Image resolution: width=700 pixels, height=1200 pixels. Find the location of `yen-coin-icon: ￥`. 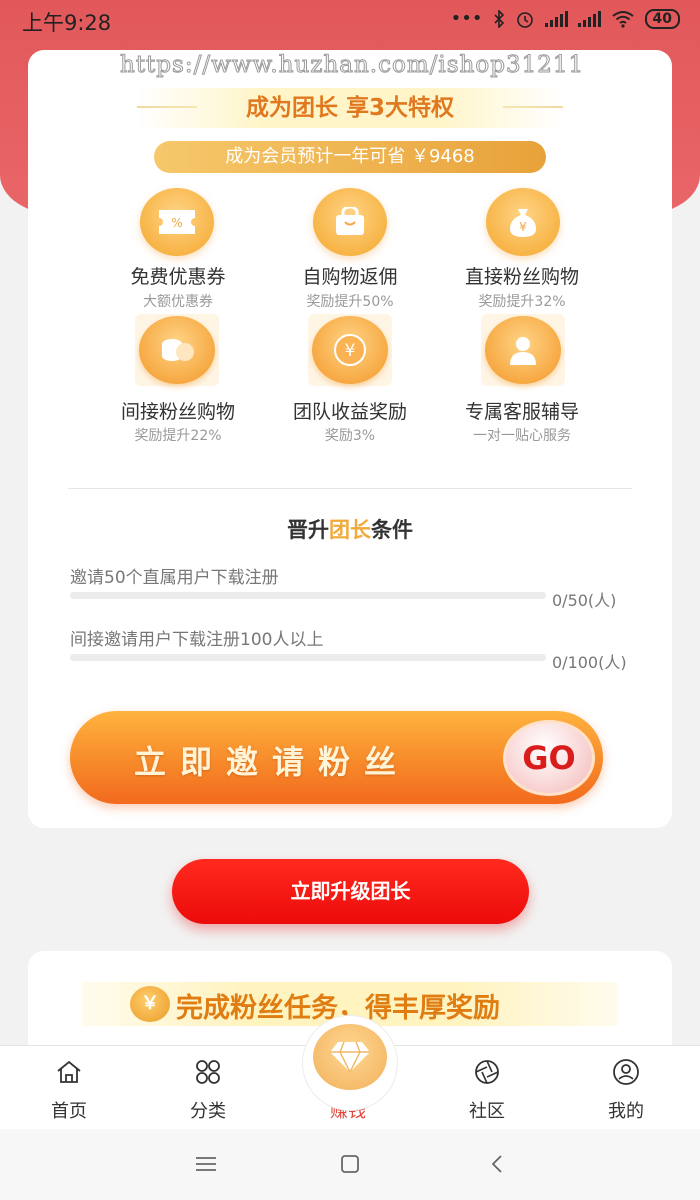

yen-coin-icon: ￥ is located at coordinates (150, 1004).